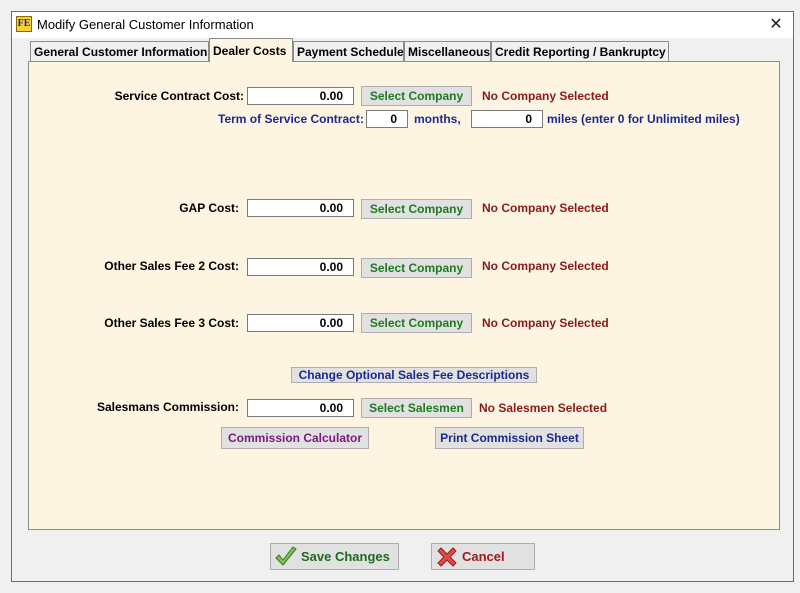 Image resolution: width=800 pixels, height=593 pixels. What do you see at coordinates (179, 96) in the screenshot?
I see `service-contract-cost-label: Service Contract Cost:` at bounding box center [179, 96].